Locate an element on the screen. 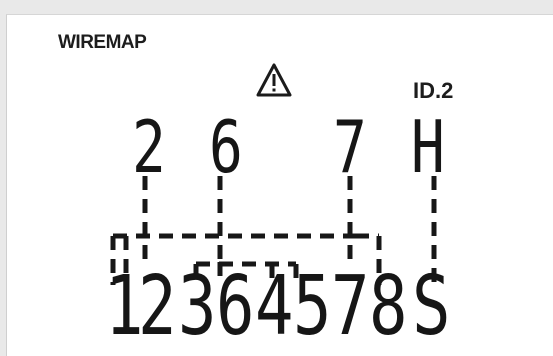 This screenshot has width=553, height=356. bottom-pin-4: 6 is located at coordinates (235, 306).